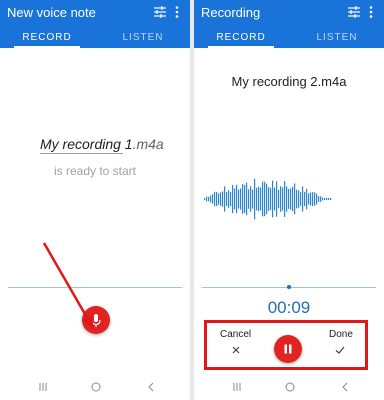  What do you see at coordinates (68, 286) in the screenshot?
I see `annotation-arrow` at bounding box center [68, 286].